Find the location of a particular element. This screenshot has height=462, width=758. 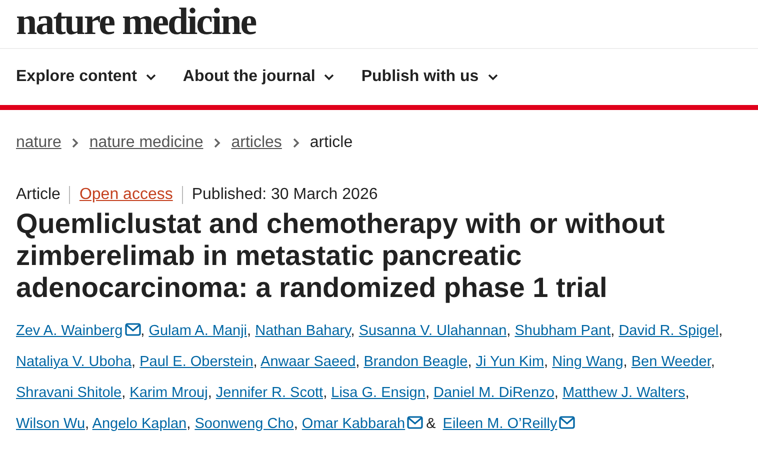

author-link: Angelo Kaplan is located at coordinates (139, 424).